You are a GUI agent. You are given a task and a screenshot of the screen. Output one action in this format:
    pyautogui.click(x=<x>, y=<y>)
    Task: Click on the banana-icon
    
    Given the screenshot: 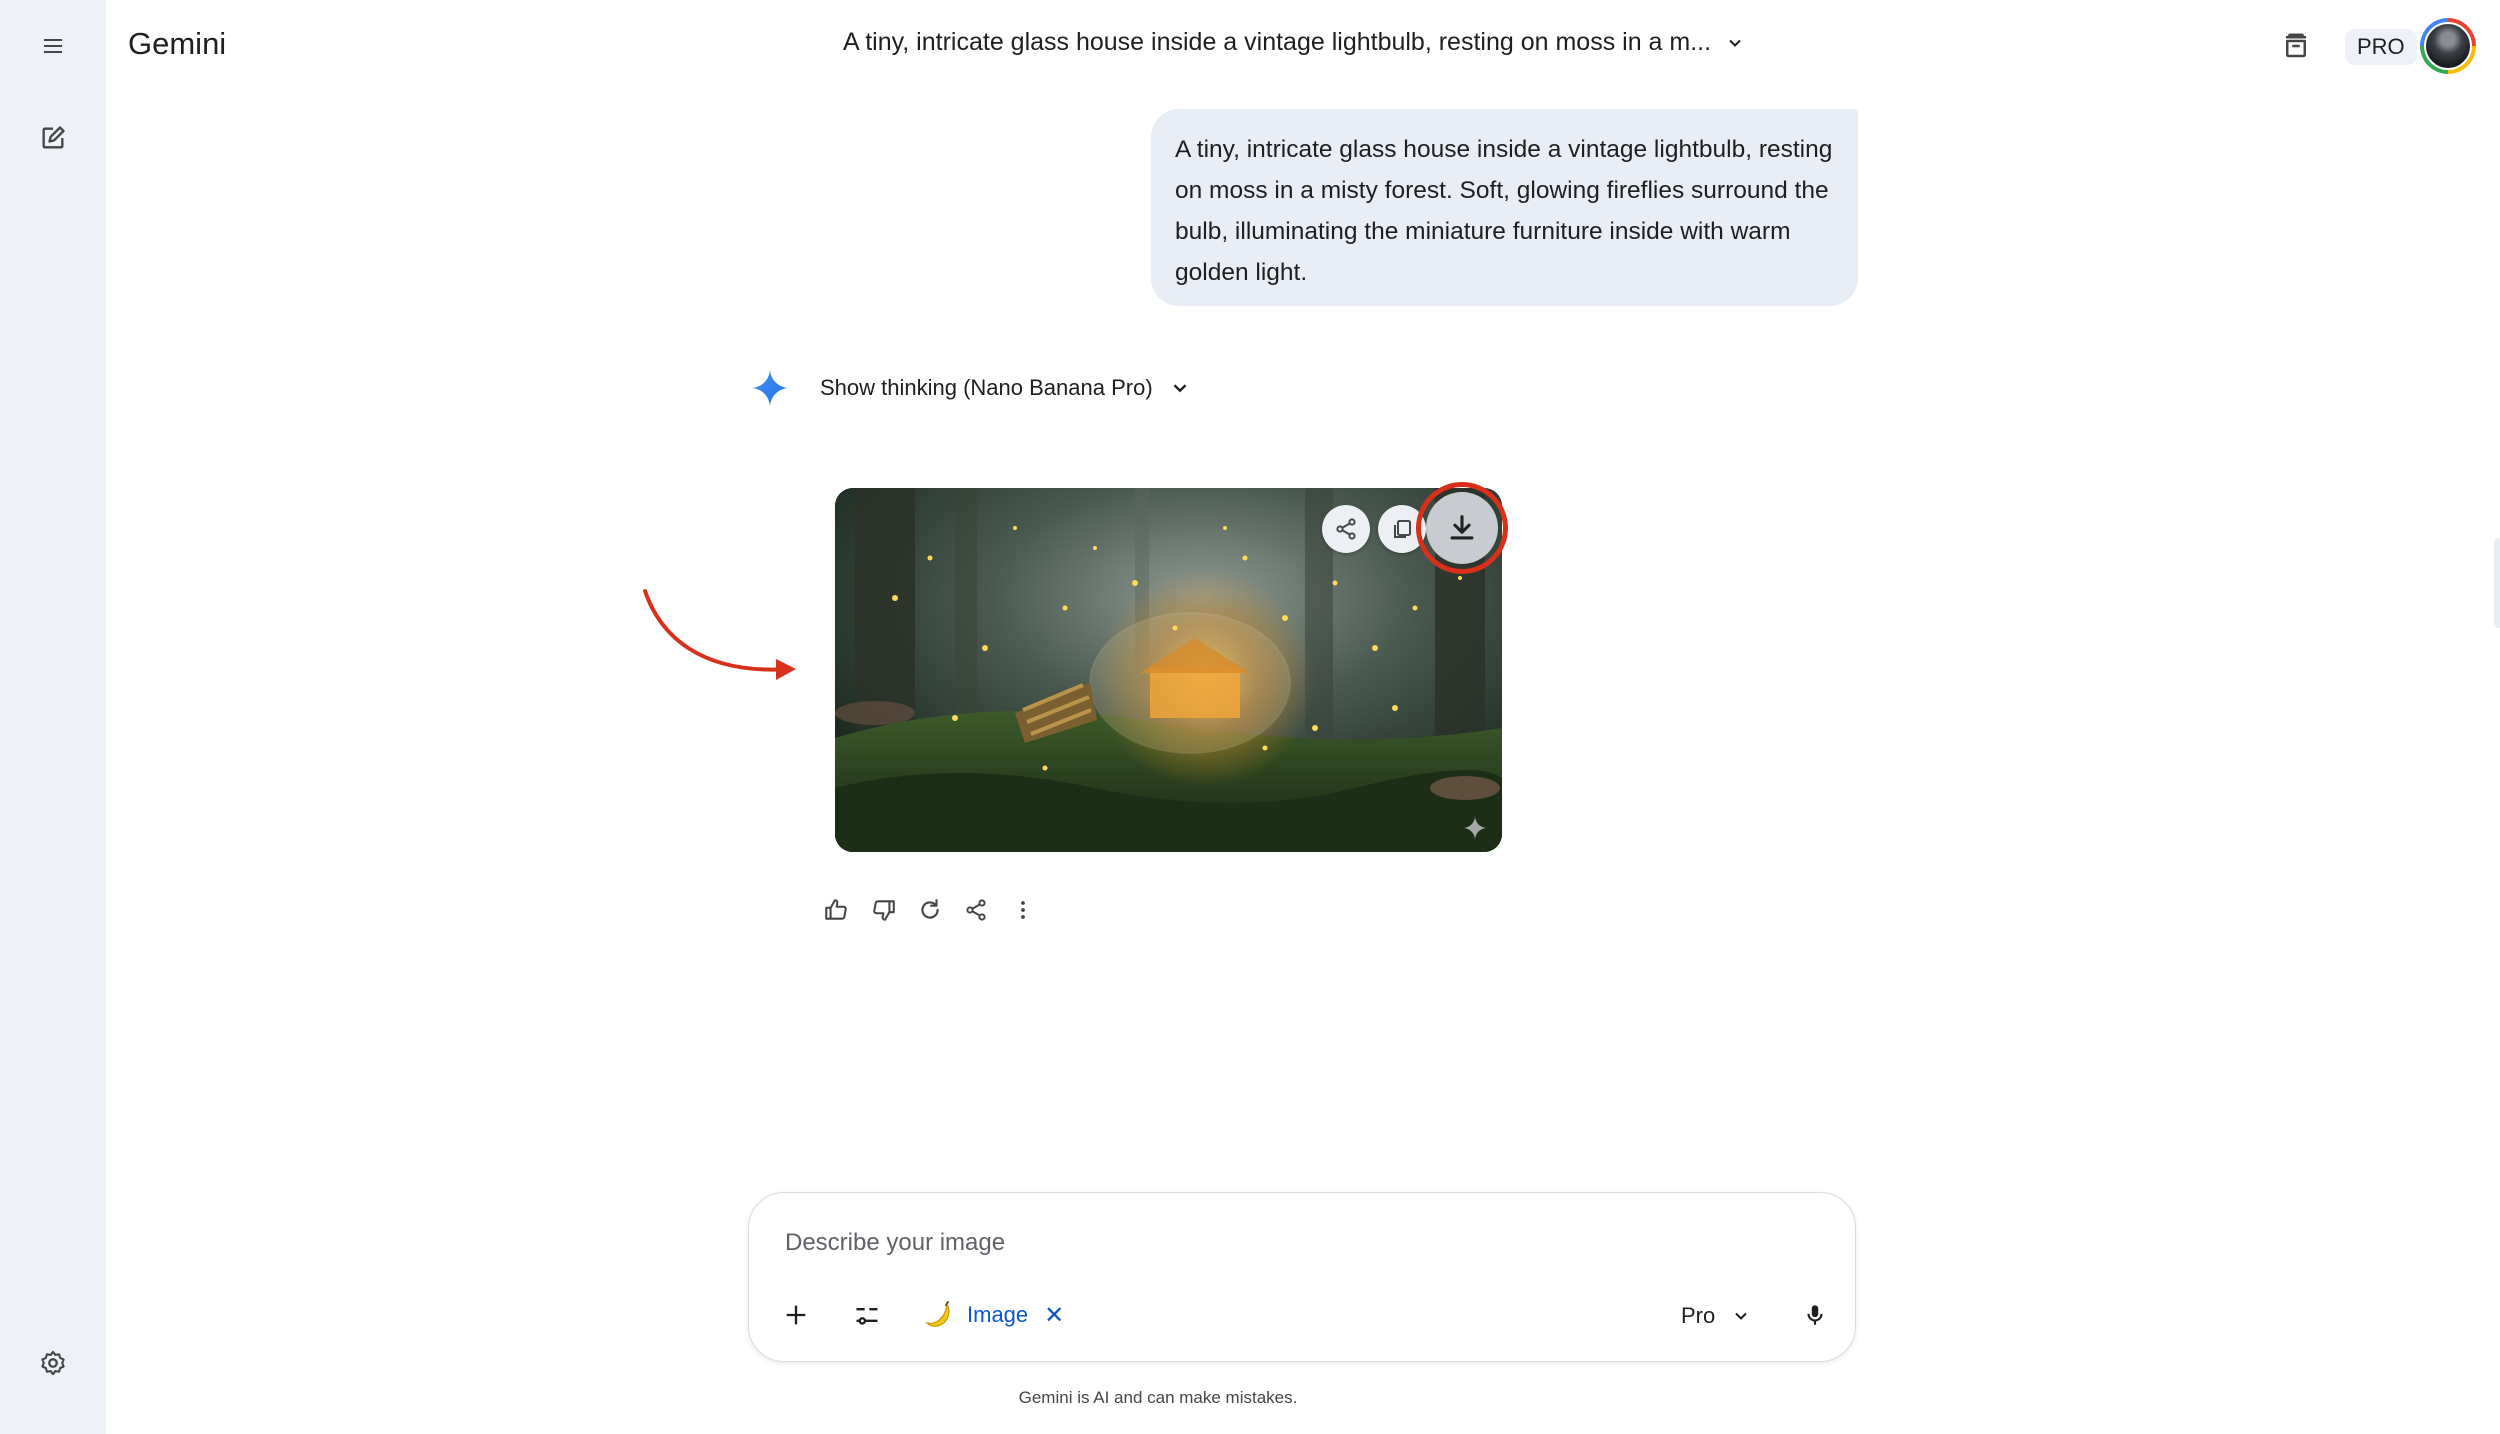 What is the action you would take?
    pyautogui.click(x=937, y=1314)
    